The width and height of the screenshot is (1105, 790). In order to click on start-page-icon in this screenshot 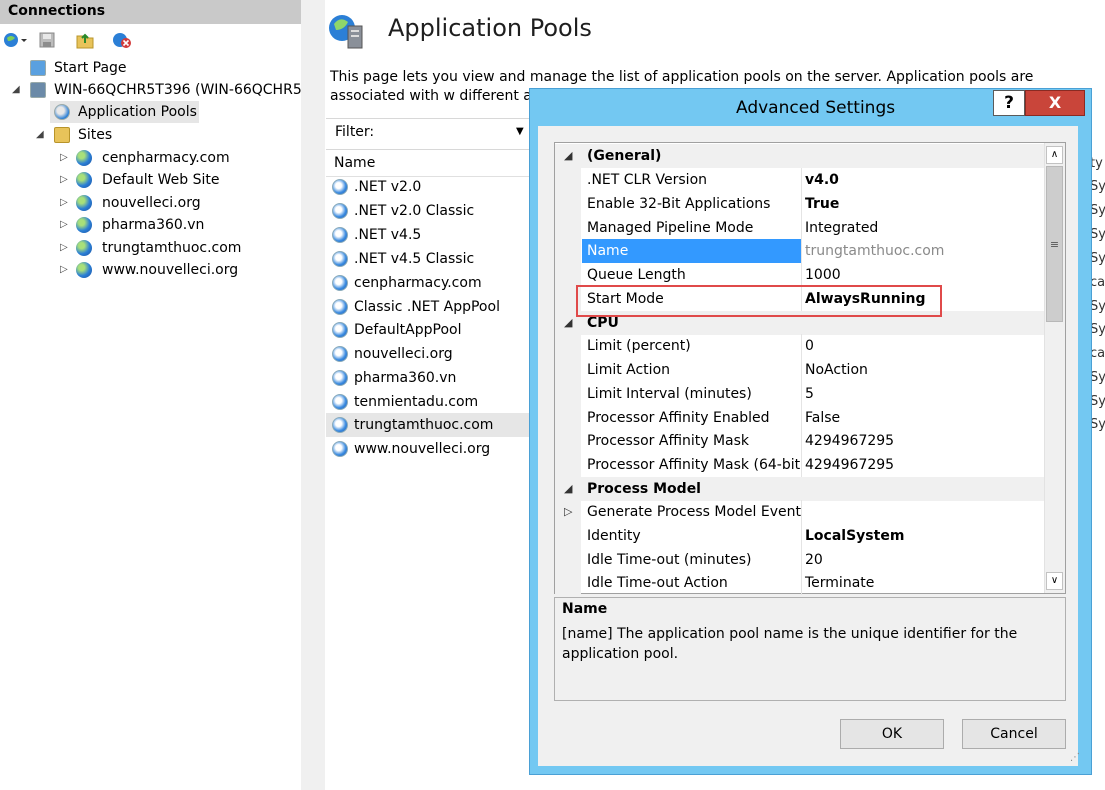, I will do `click(38, 68)`.